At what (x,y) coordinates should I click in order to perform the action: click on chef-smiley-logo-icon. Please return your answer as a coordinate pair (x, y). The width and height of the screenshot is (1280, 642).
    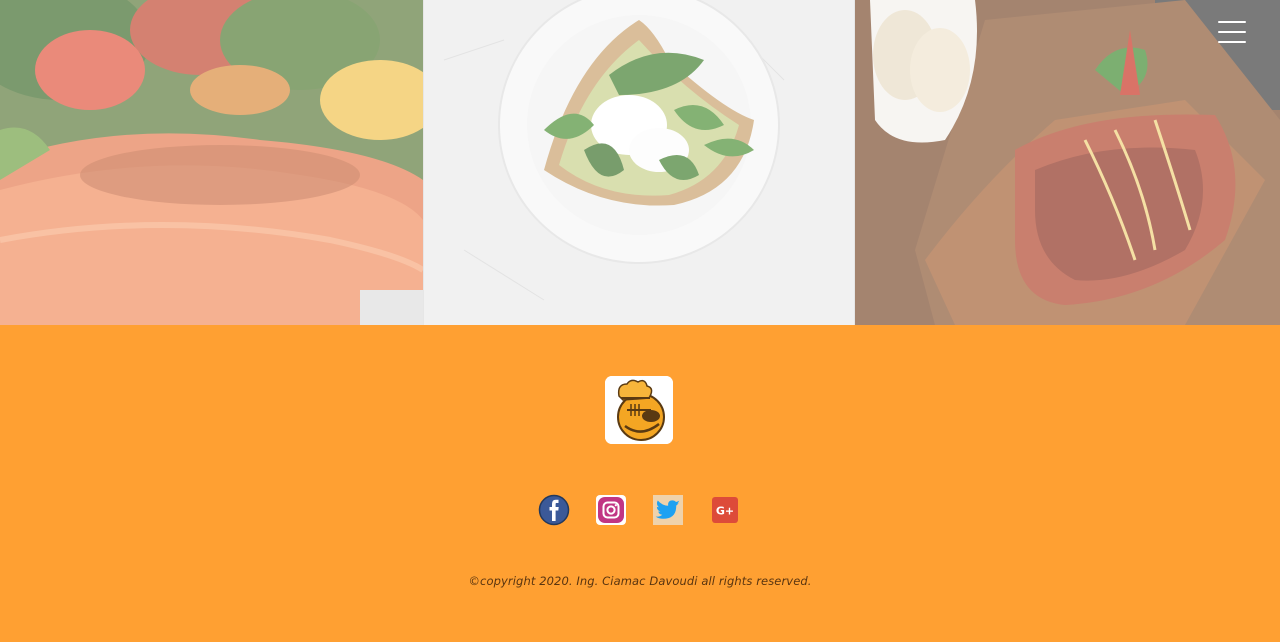
    Looking at the image, I should click on (639, 410).